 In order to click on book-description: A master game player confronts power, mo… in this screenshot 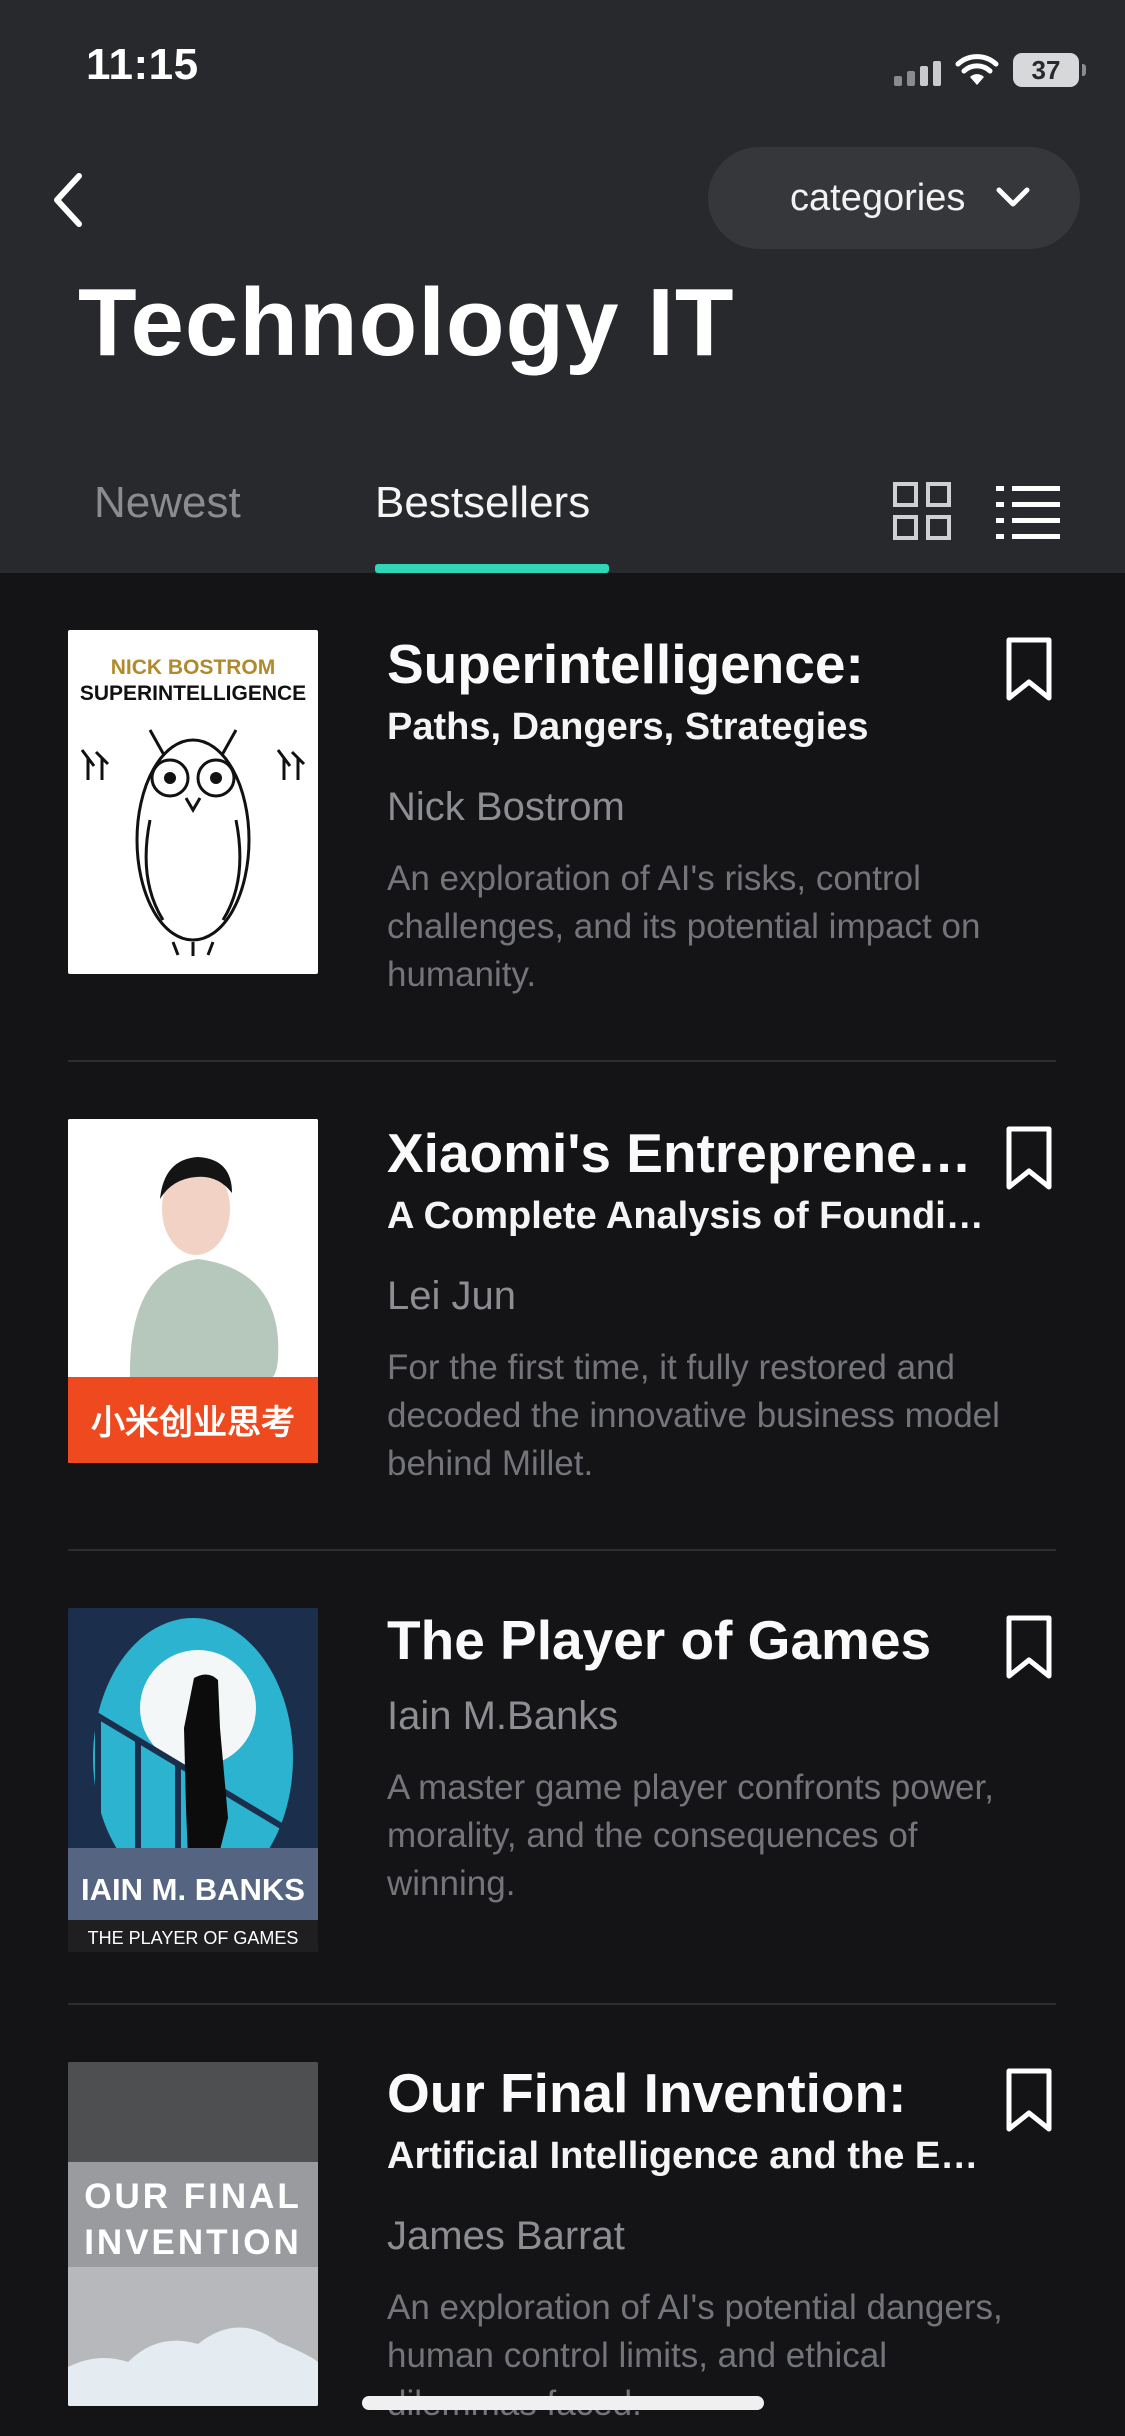, I will do `click(690, 1835)`.